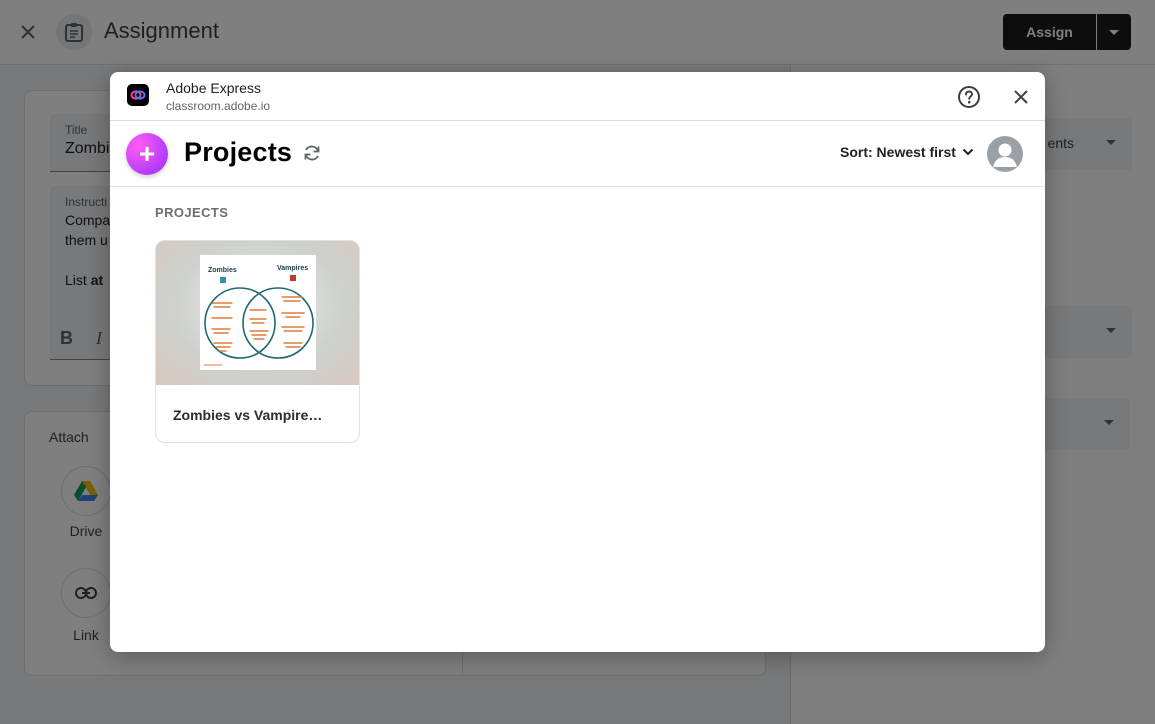 The height and width of the screenshot is (724, 1155). I want to click on create-project-button: +, so click(147, 154).